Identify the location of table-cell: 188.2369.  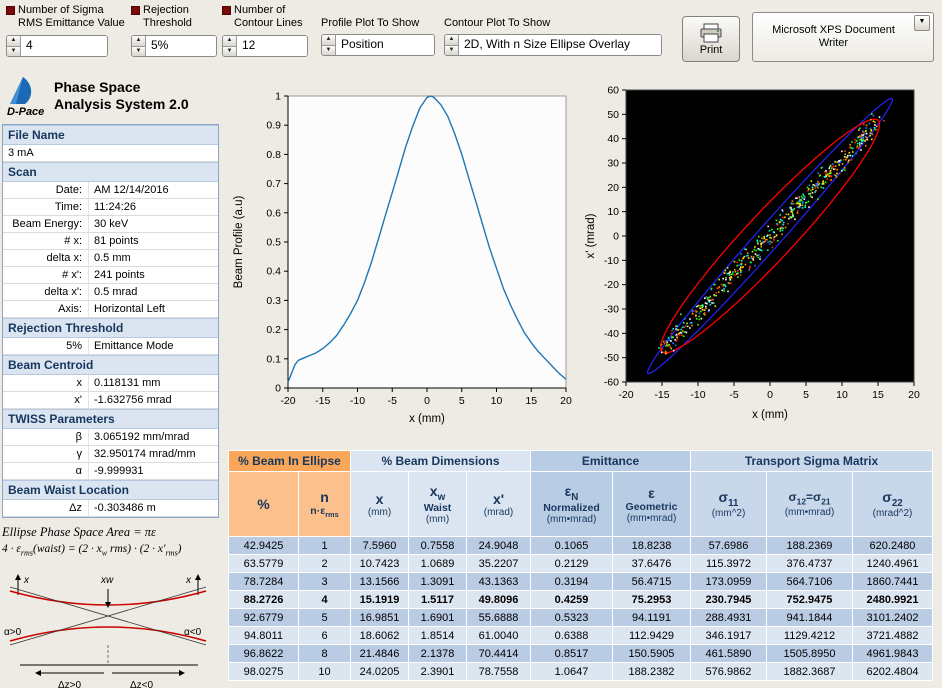
(809, 545).